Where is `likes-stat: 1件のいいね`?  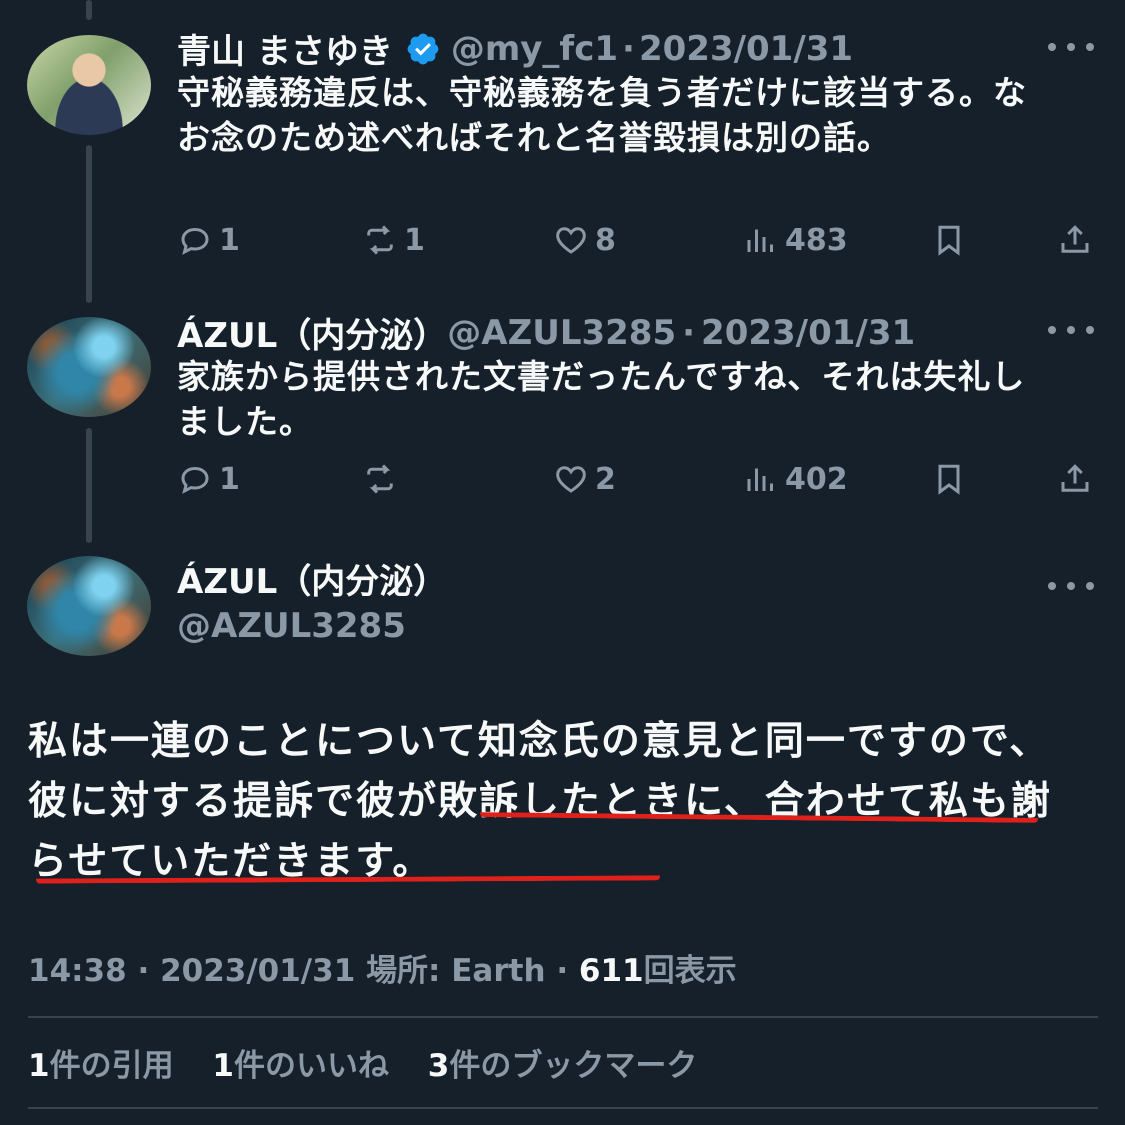 likes-stat: 1件のいいね is located at coordinates (300, 1066).